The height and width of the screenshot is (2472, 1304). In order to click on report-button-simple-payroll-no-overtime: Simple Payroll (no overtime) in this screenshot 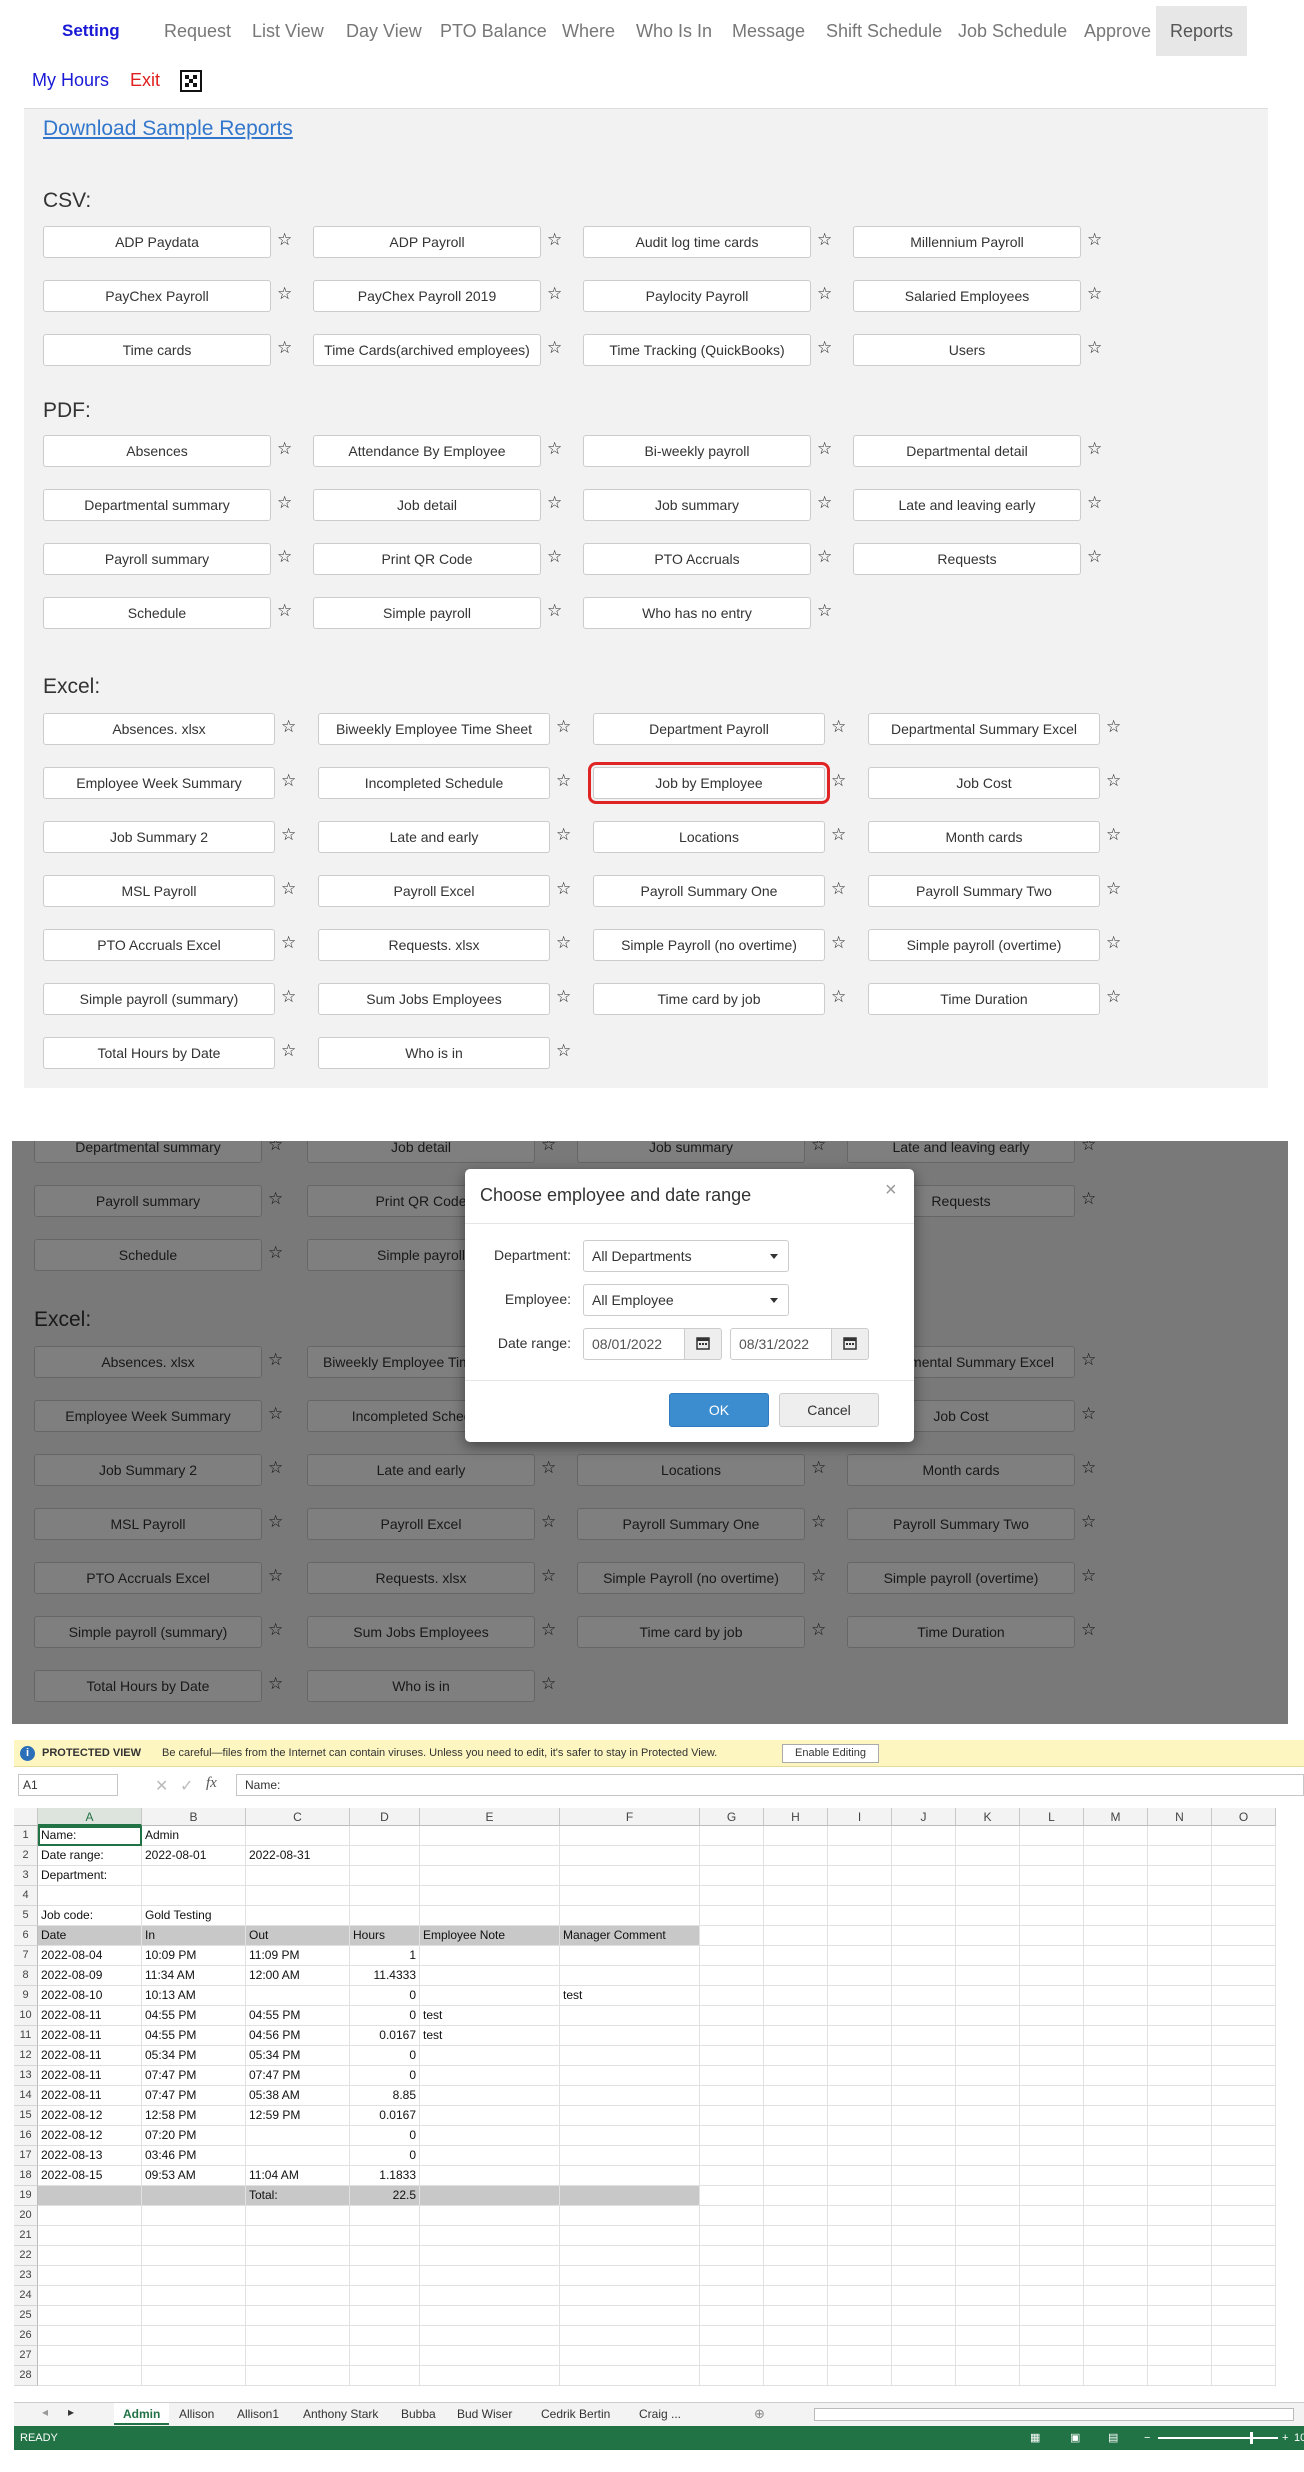, I will do `click(709, 945)`.